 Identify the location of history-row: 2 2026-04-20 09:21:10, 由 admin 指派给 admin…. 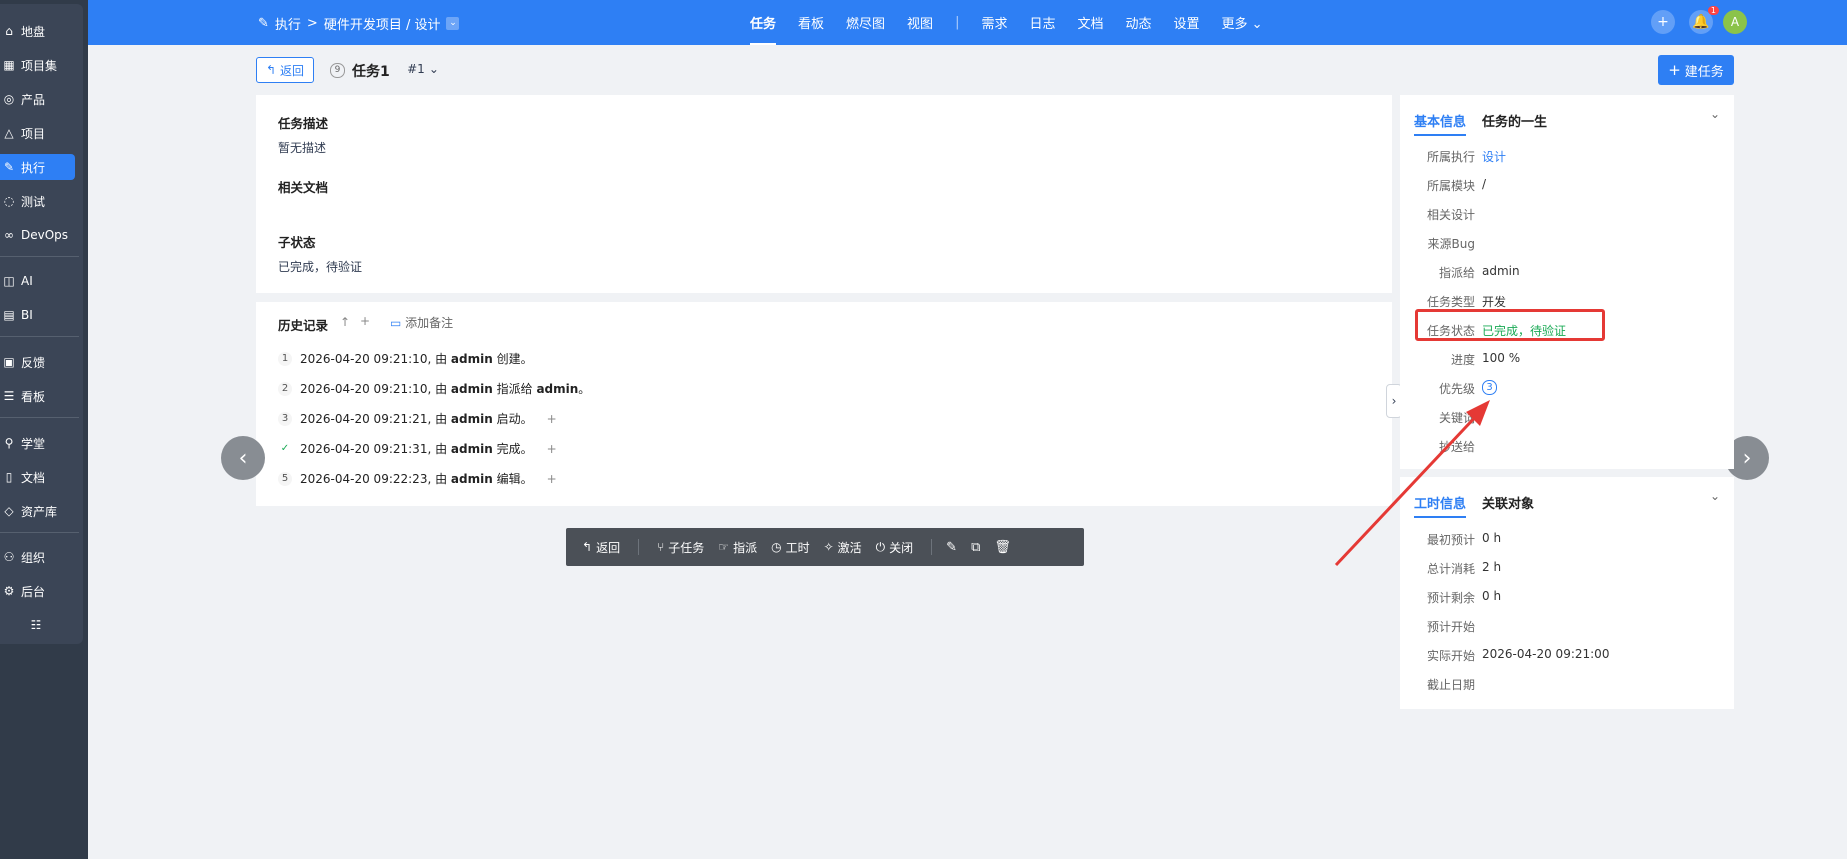
(434, 388).